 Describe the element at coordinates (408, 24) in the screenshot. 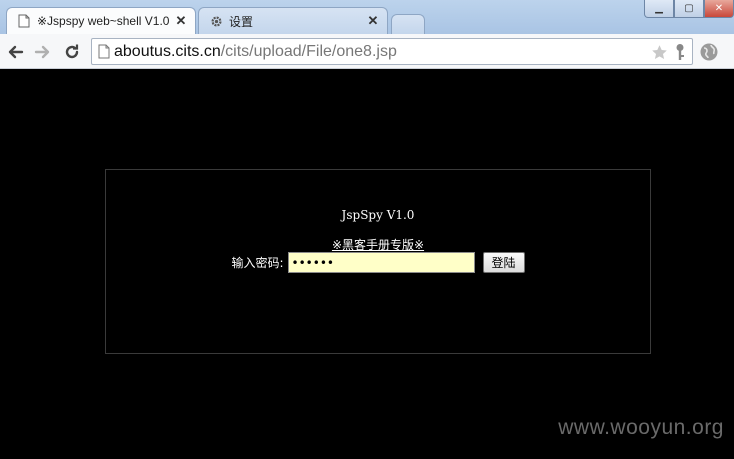

I see `new-tab-button` at that location.